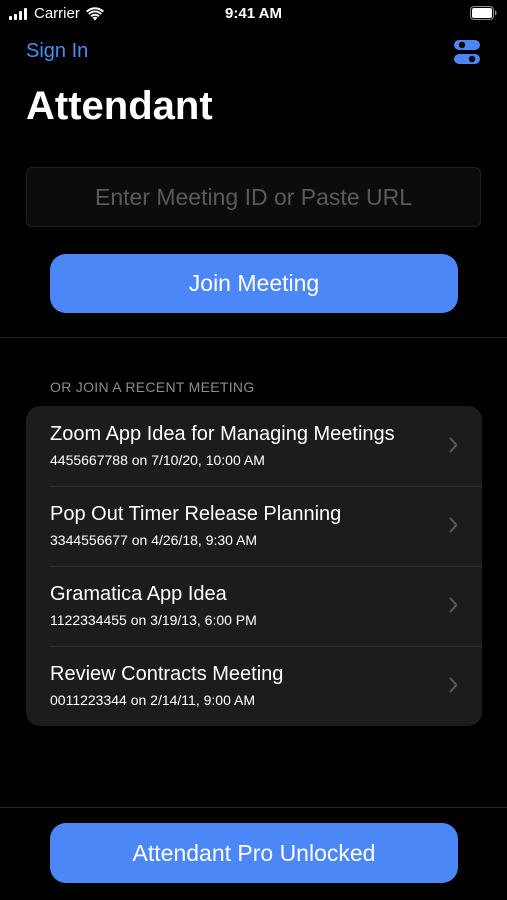 The height and width of the screenshot is (900, 507). What do you see at coordinates (138, 594) in the screenshot?
I see `meeting-title: Gramatica App Idea` at bounding box center [138, 594].